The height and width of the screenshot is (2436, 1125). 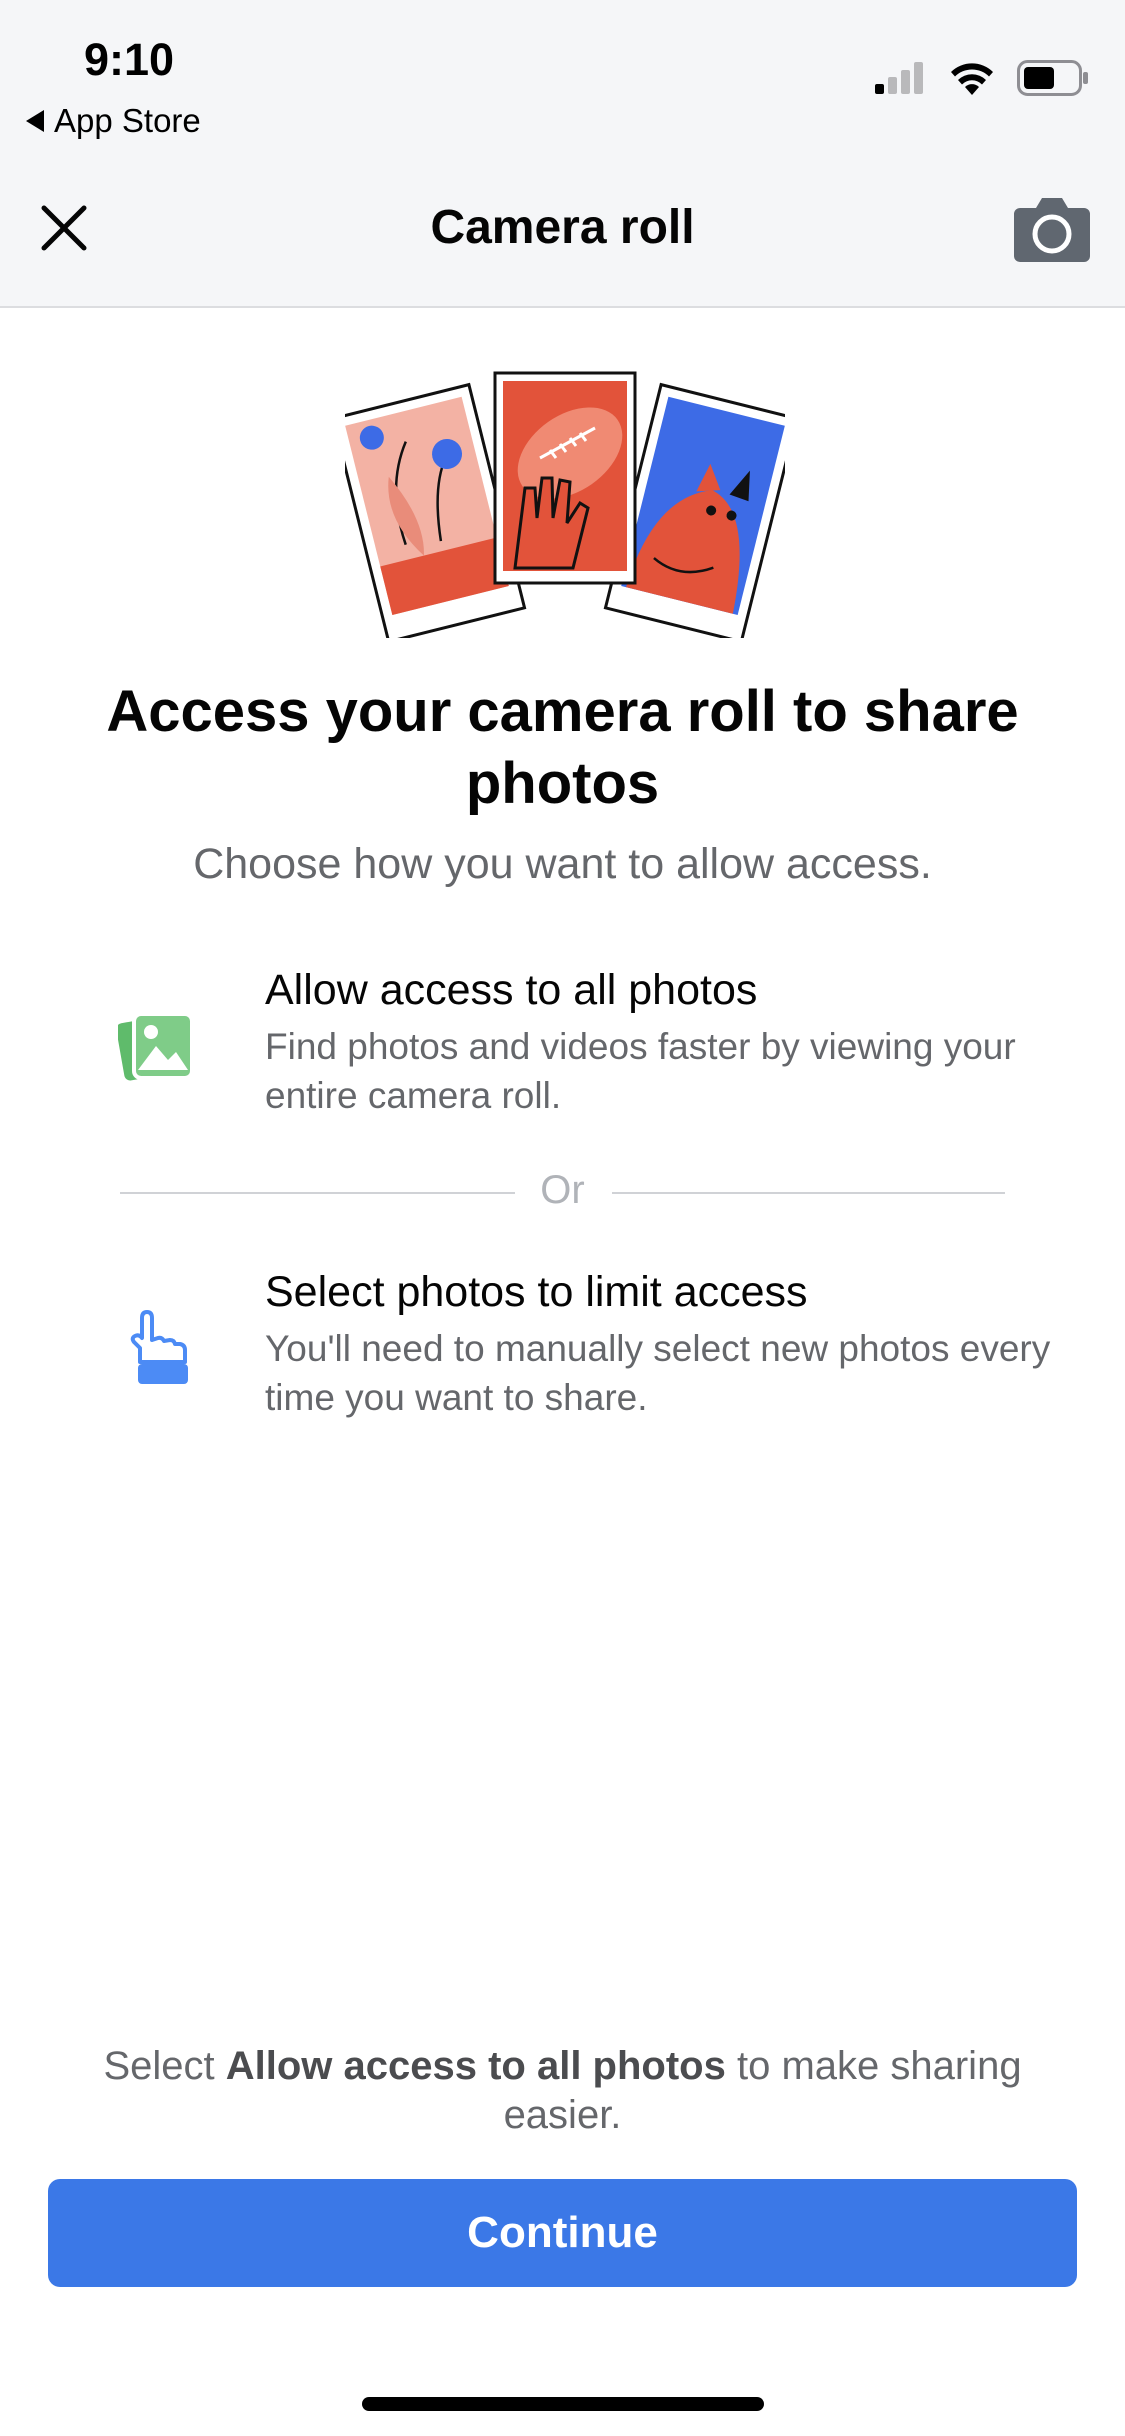 I want to click on footer-note-prefix: Select, so click(x=164, y=2066).